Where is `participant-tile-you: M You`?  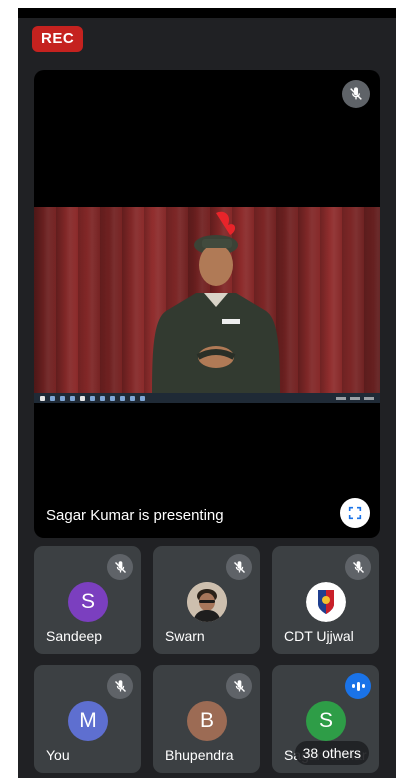
participant-tile-you: M You is located at coordinates (87, 719).